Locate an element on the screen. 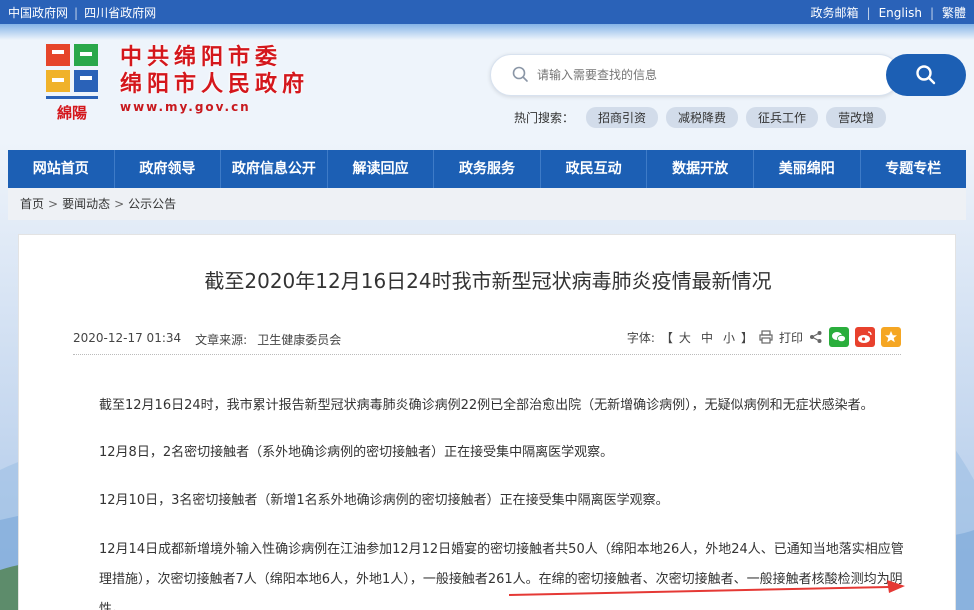  weibo-share-icon is located at coordinates (865, 337).